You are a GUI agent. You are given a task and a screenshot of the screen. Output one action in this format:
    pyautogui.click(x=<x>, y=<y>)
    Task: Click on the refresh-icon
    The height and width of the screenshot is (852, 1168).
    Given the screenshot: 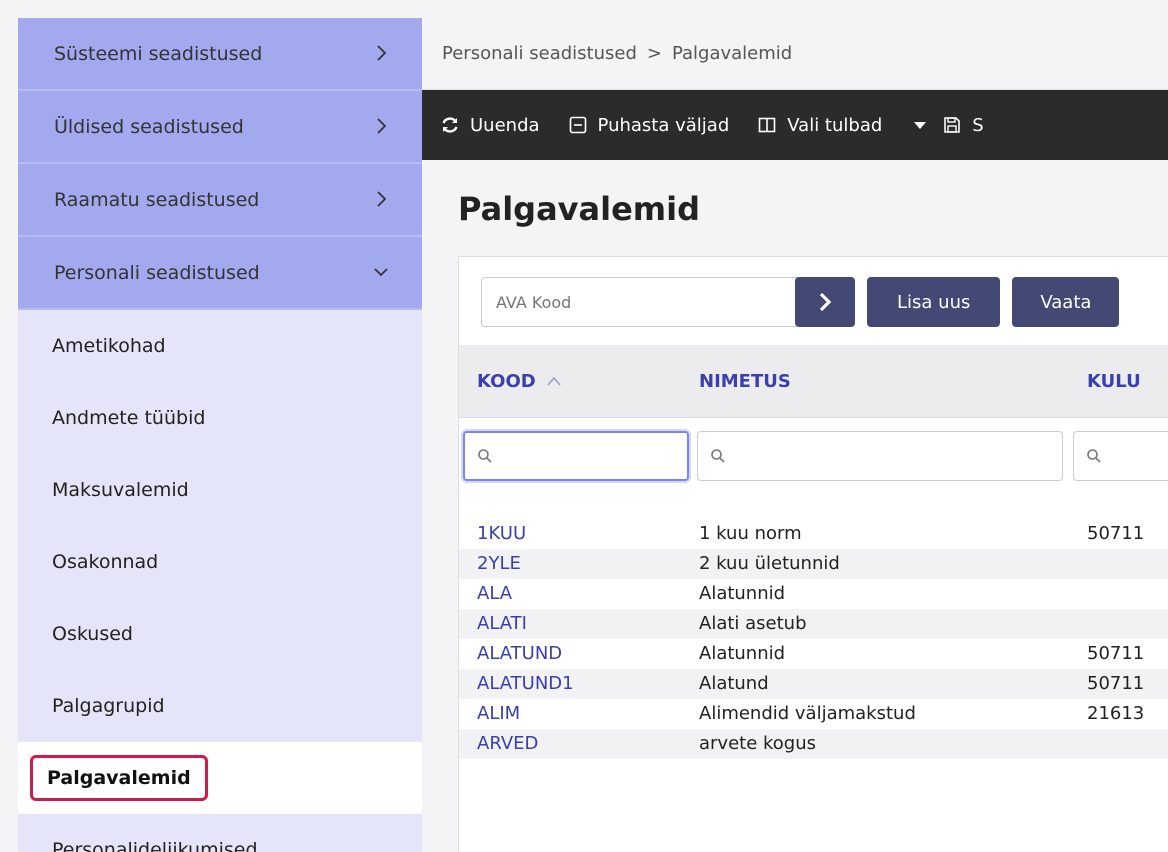 What is the action you would take?
    pyautogui.click(x=450, y=125)
    